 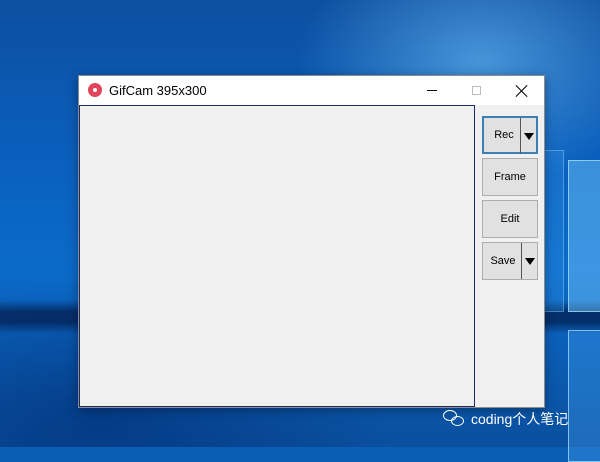 I want to click on minimize-button, so click(x=431, y=90).